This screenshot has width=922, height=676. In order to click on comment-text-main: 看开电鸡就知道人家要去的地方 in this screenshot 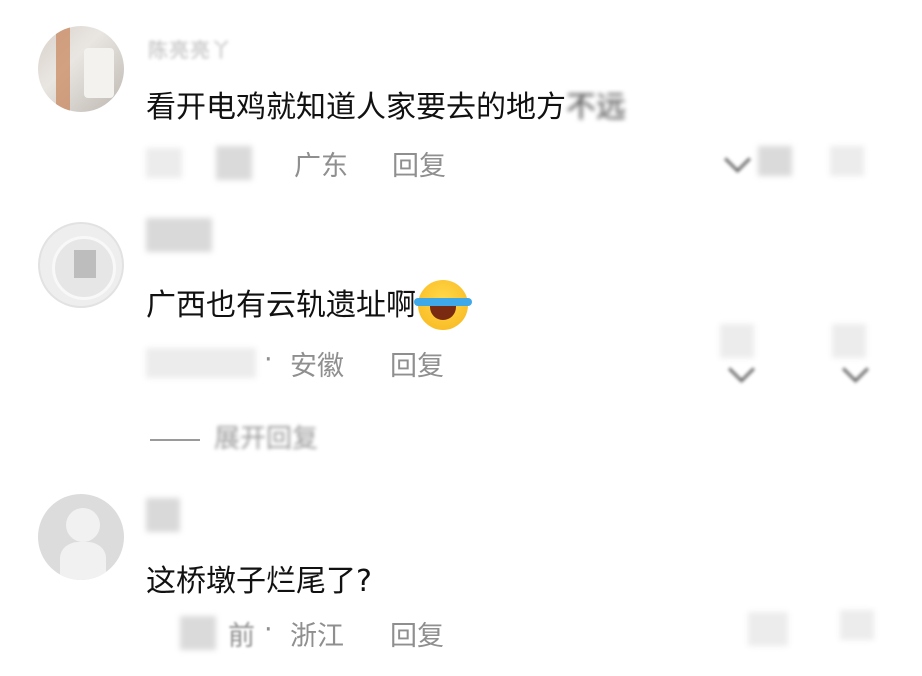, I will do `click(356, 107)`.